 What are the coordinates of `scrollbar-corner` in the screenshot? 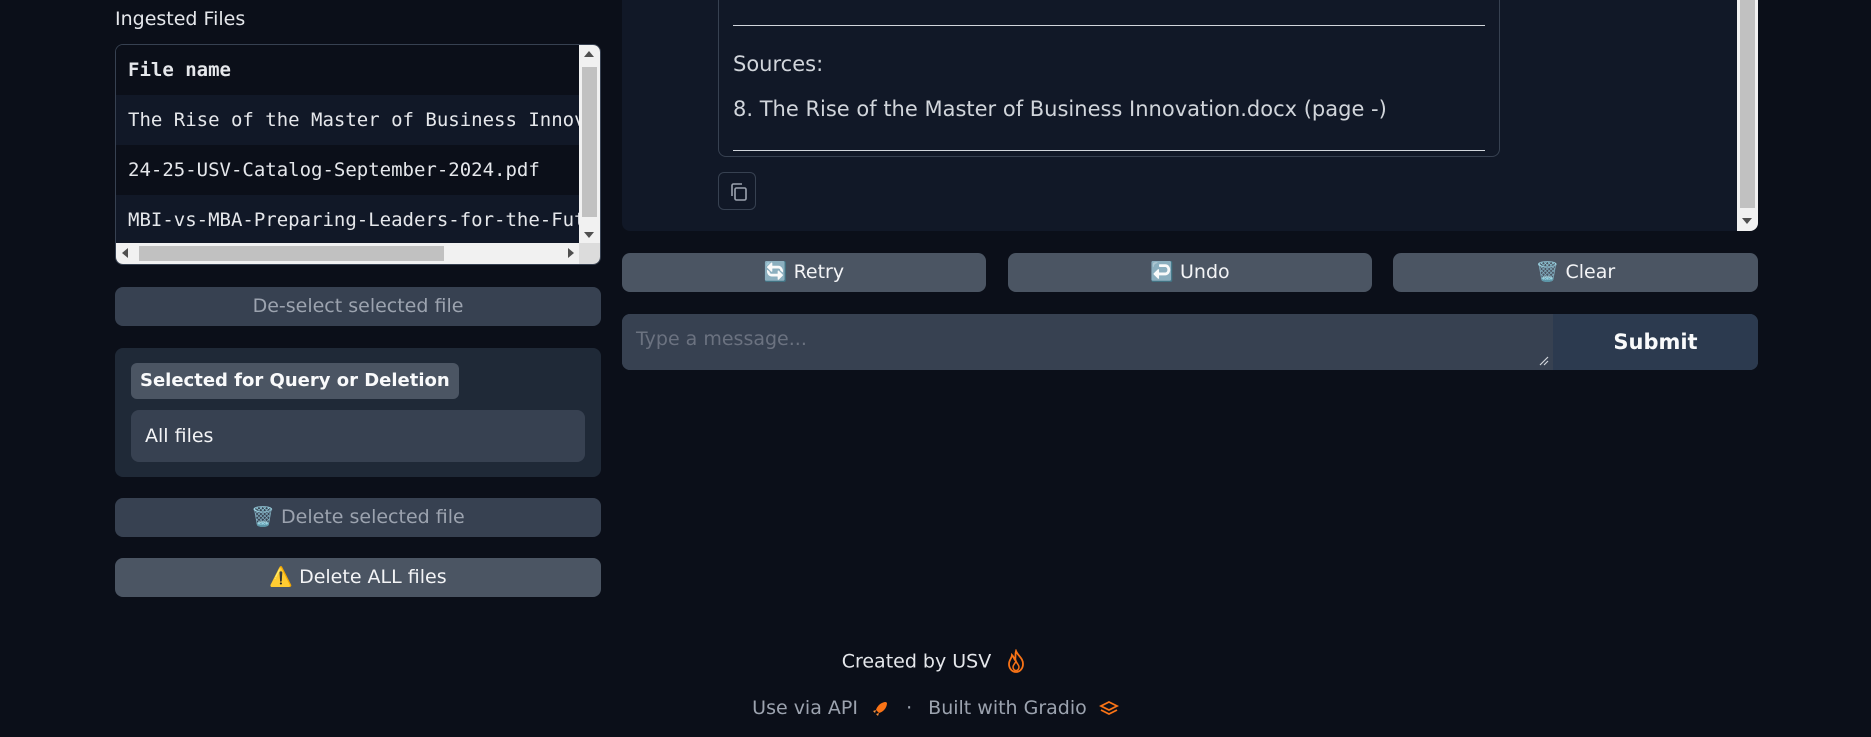 It's located at (589, 253).